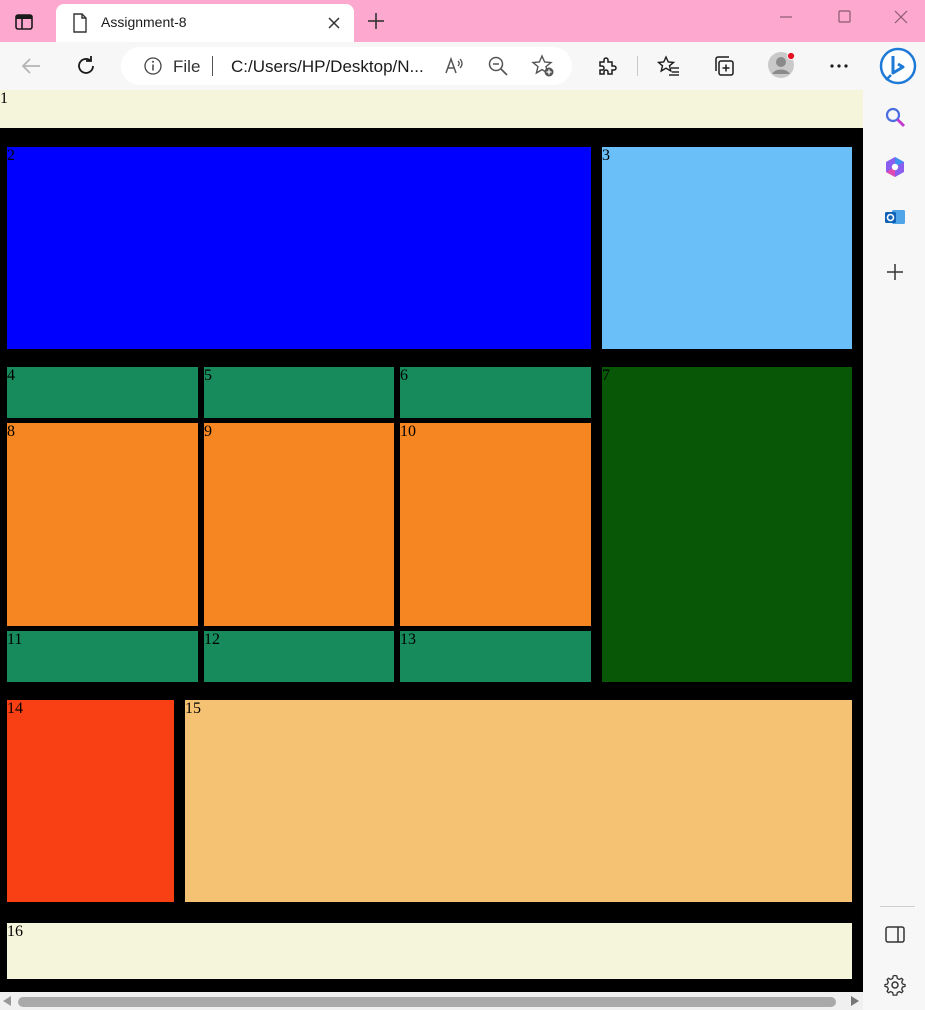 This screenshot has height=1010, width=925. I want to click on box-label: 10, so click(408, 431).